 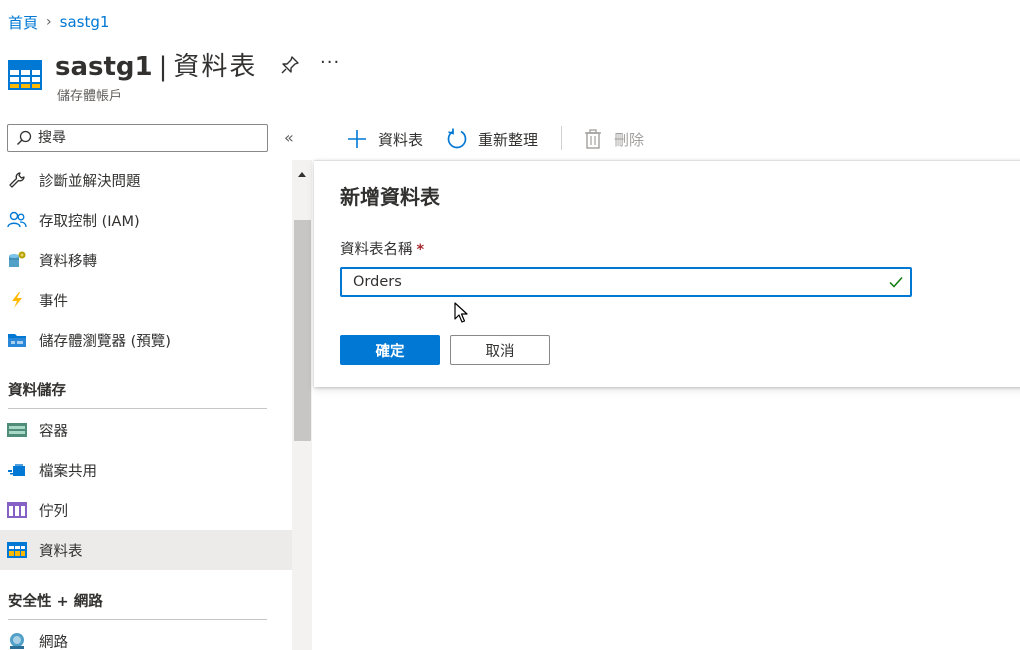 What do you see at coordinates (85, 22) in the screenshot?
I see `breadcrumb-resource-link: sastg1` at bounding box center [85, 22].